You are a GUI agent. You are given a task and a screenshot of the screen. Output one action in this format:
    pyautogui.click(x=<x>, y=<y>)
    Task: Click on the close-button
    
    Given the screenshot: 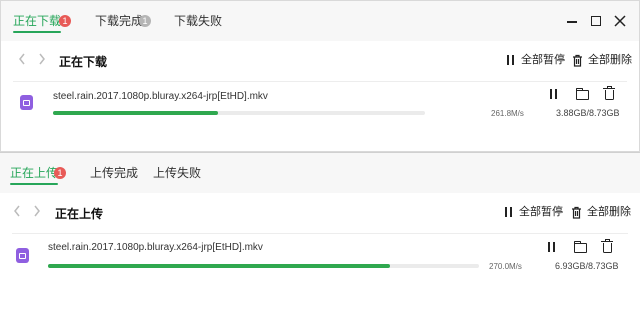 What is the action you would take?
    pyautogui.click(x=620, y=21)
    